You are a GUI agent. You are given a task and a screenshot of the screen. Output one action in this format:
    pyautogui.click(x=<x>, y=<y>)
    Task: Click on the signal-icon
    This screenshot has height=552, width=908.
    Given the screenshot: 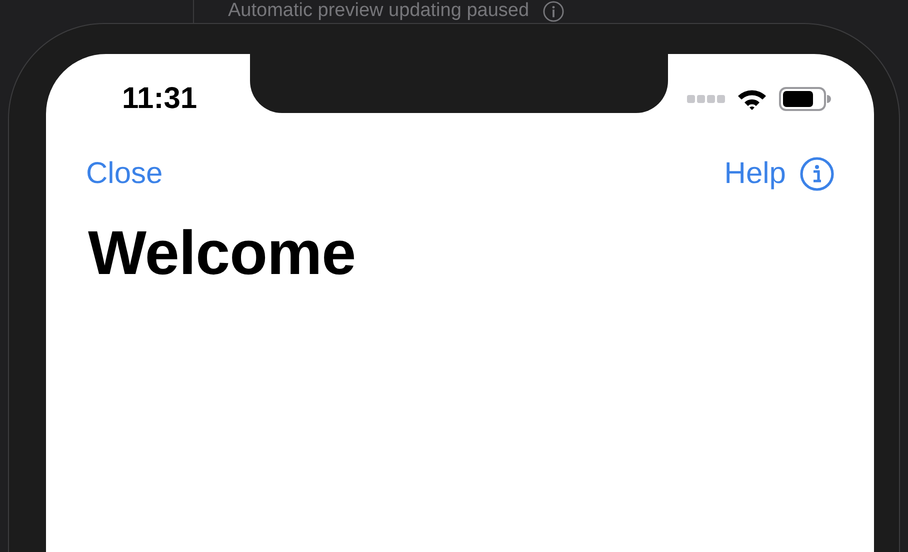 What is the action you would take?
    pyautogui.click(x=706, y=99)
    